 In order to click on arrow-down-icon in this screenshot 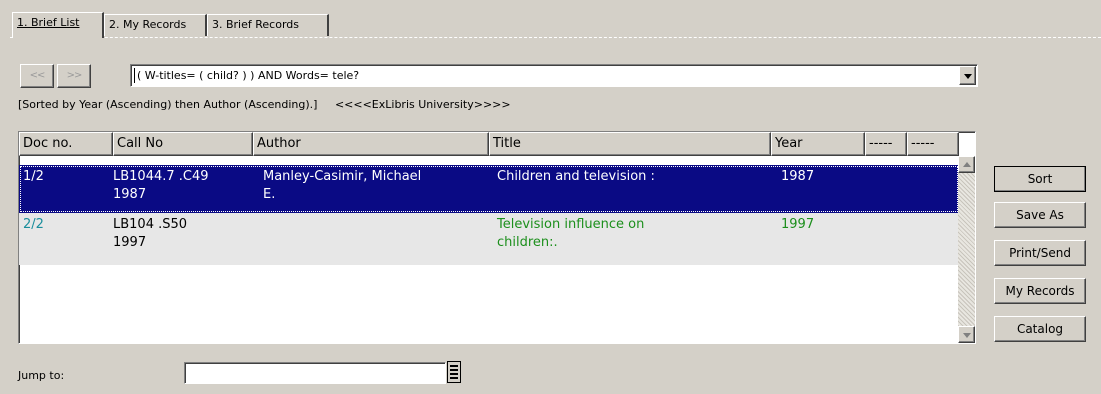, I will do `click(967, 335)`.